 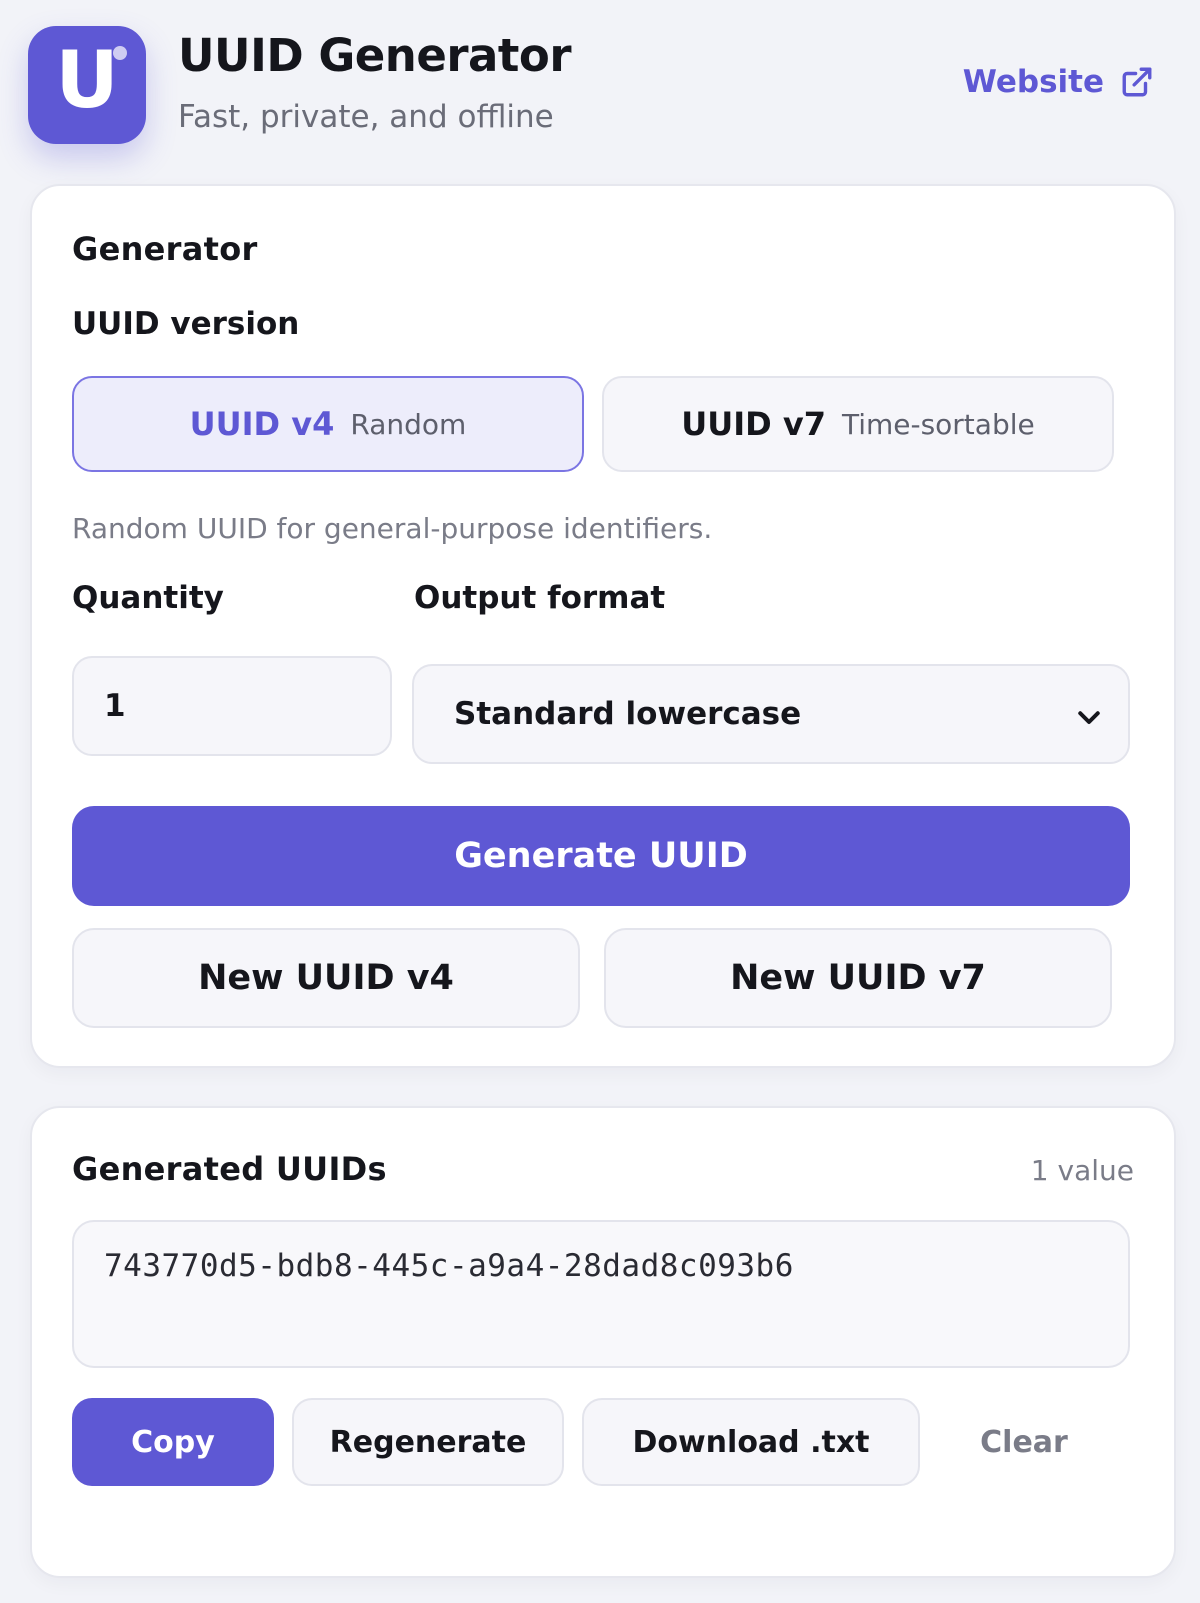 I want to click on website-link: Website, so click(x=1058, y=82).